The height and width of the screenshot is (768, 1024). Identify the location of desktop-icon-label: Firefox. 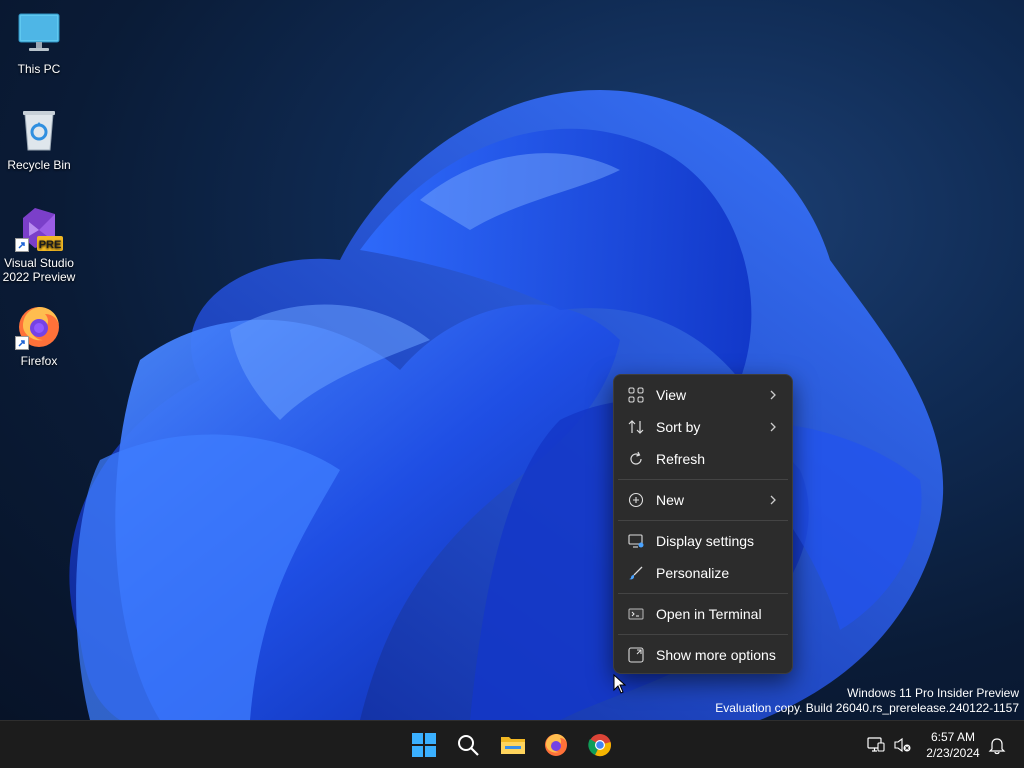
(39, 361).